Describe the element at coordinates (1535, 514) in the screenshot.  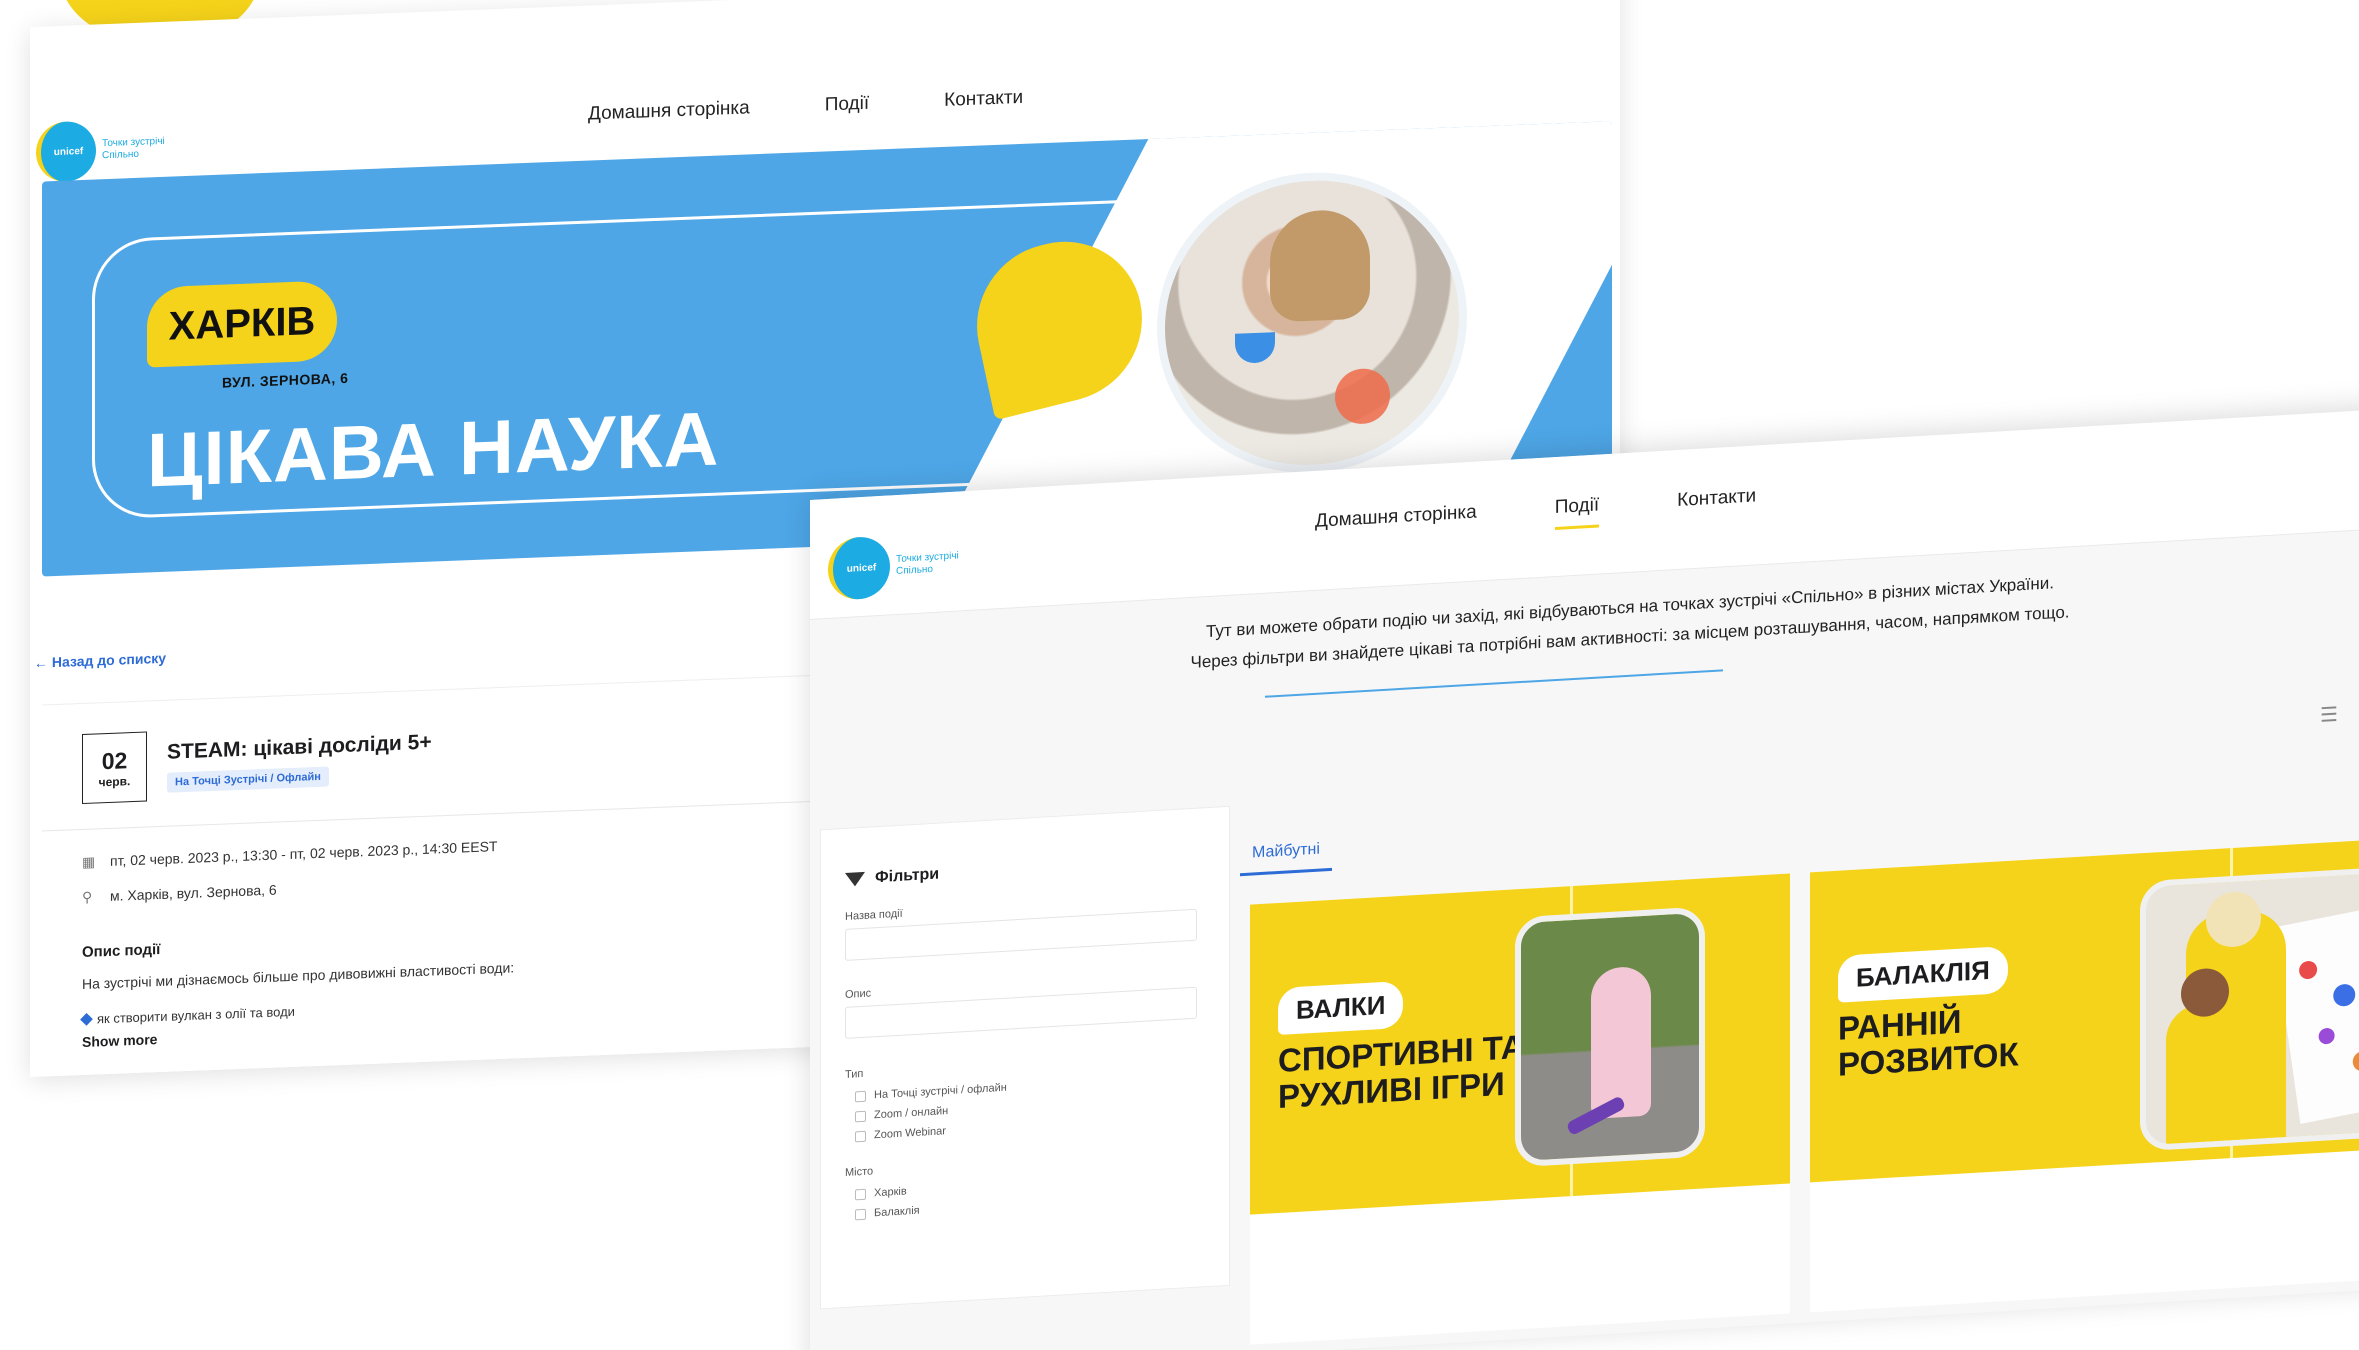
I see `nav-links-2: Домашня сторінка Події Контакти` at that location.